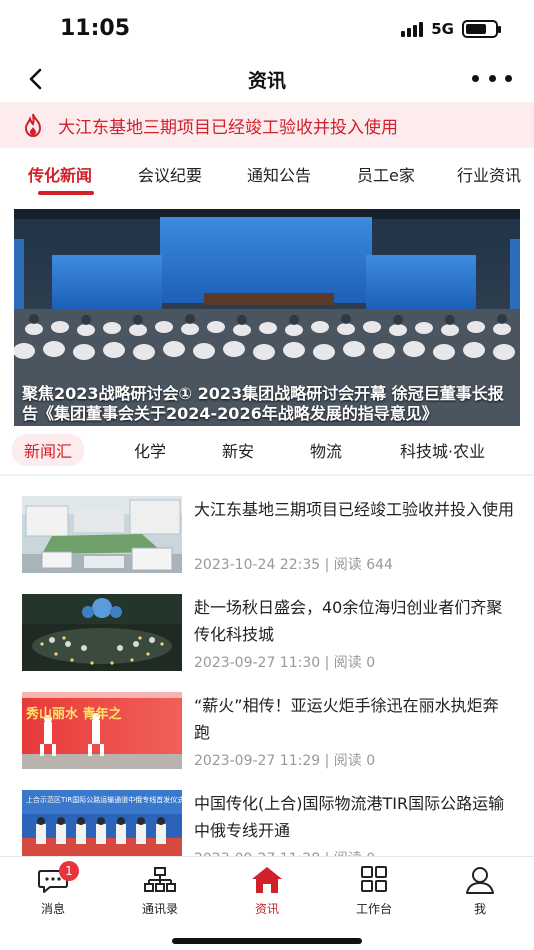  Describe the element at coordinates (354, 509) in the screenshot. I see `news-title: 大江东基地三期项目已经竣工验收并投入使用` at that location.